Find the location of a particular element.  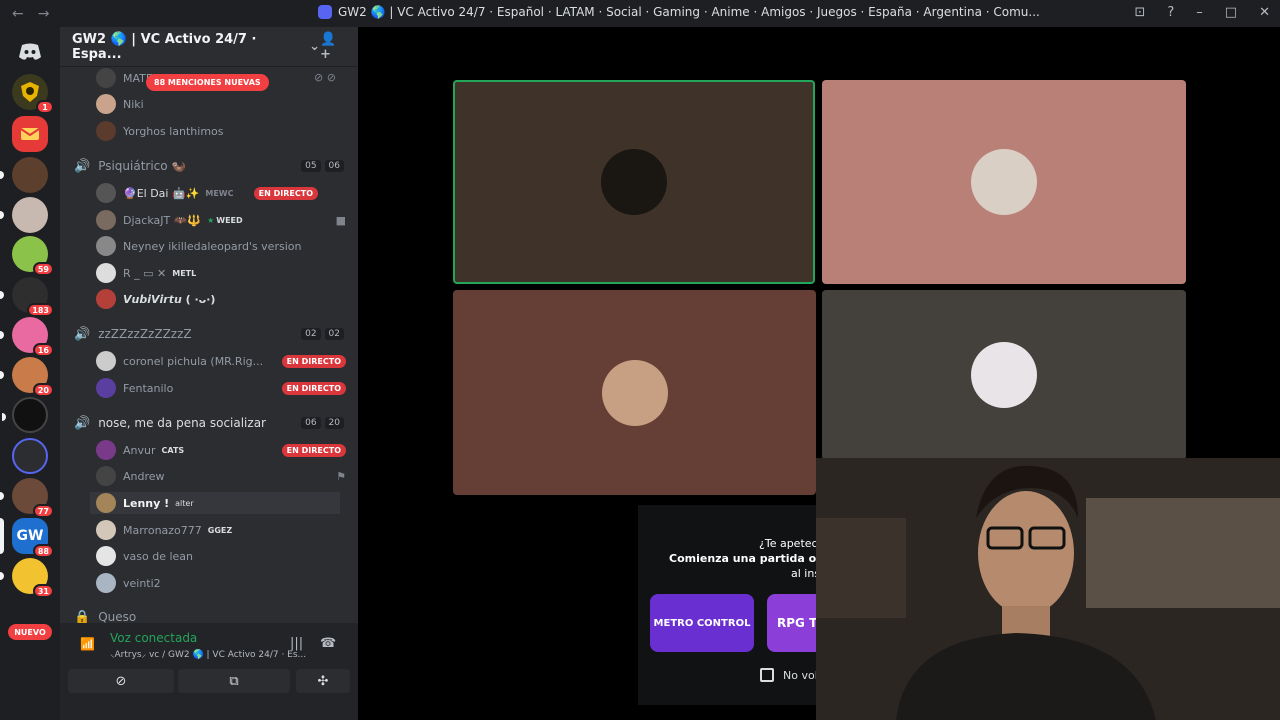

user-name: Marronazo777 is located at coordinates (162, 530).